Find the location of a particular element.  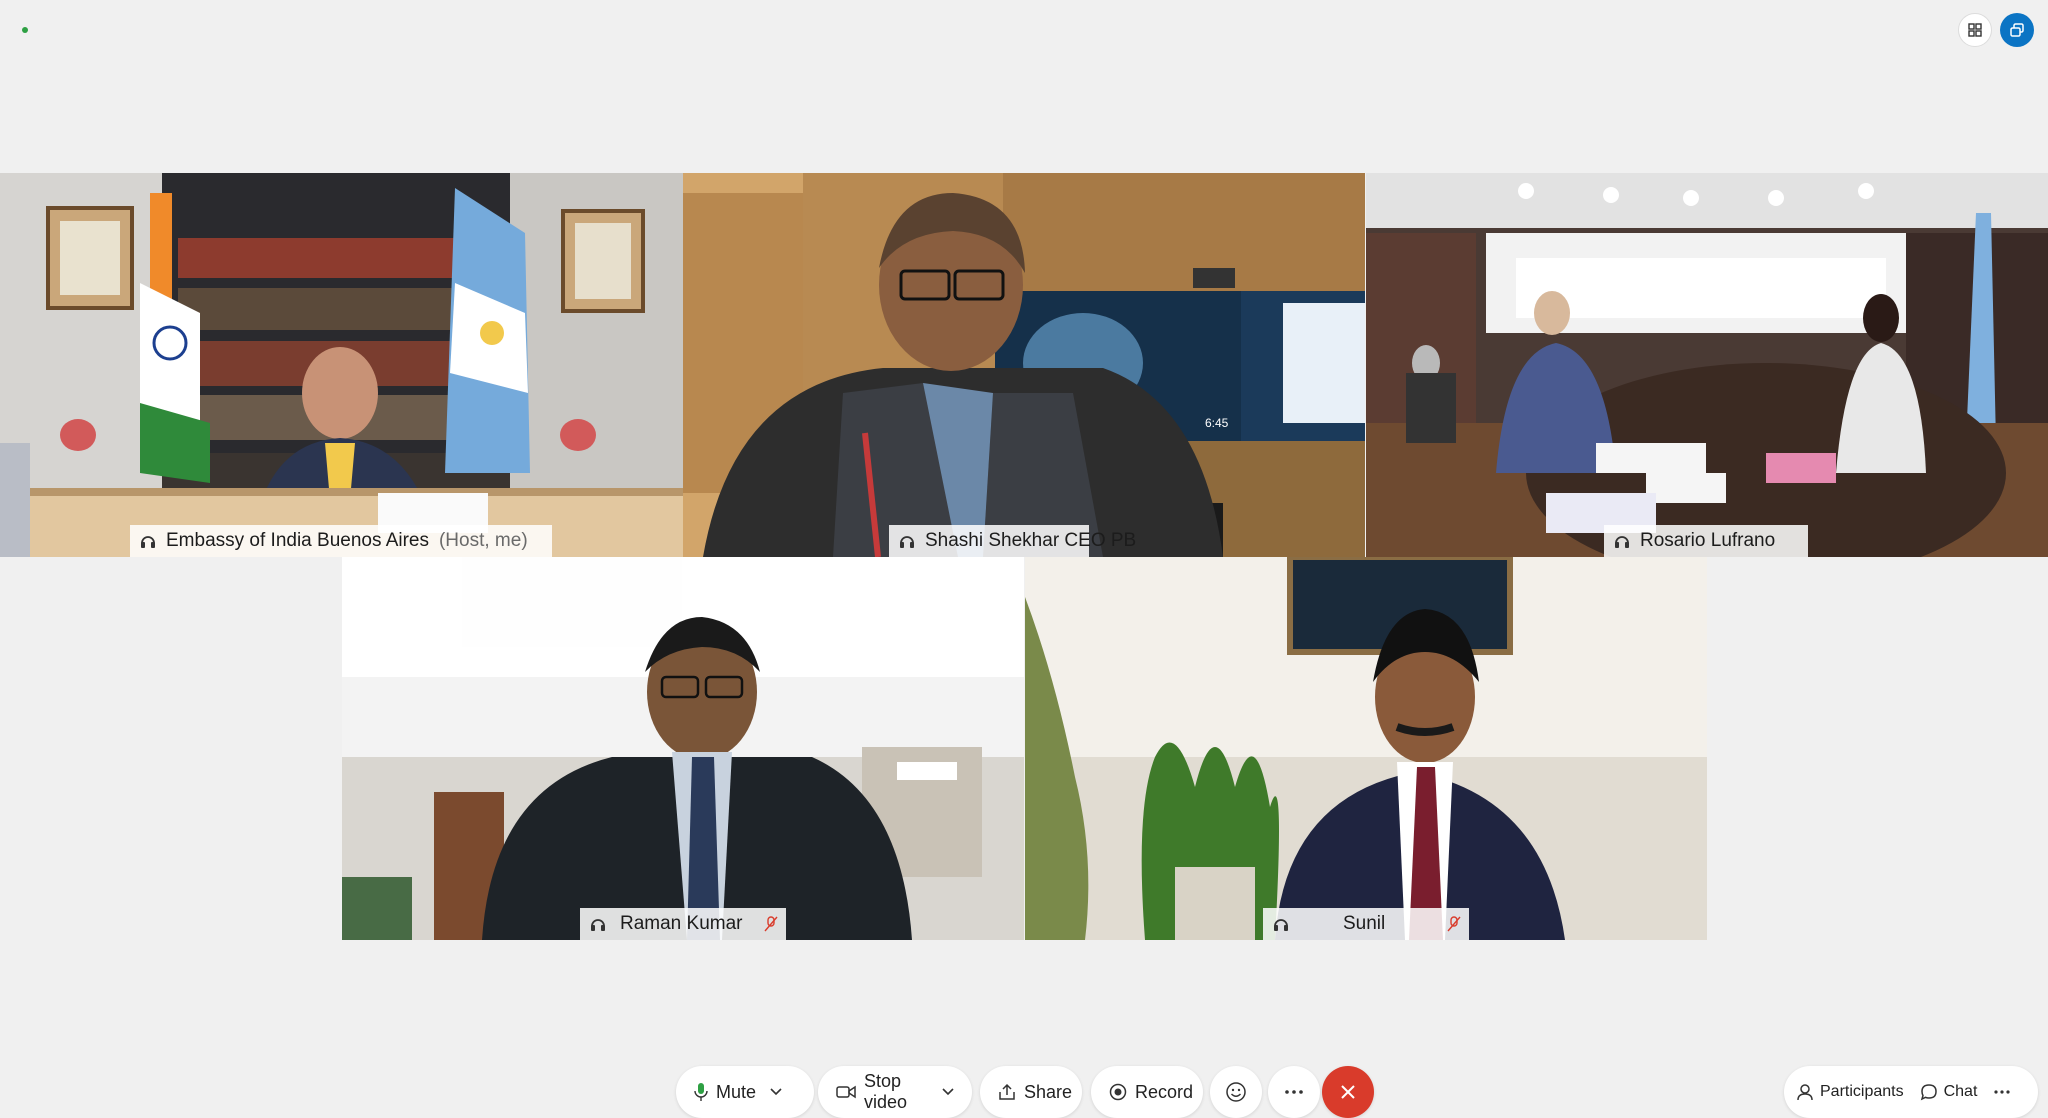

status-indicator-dot is located at coordinates (25, 30).